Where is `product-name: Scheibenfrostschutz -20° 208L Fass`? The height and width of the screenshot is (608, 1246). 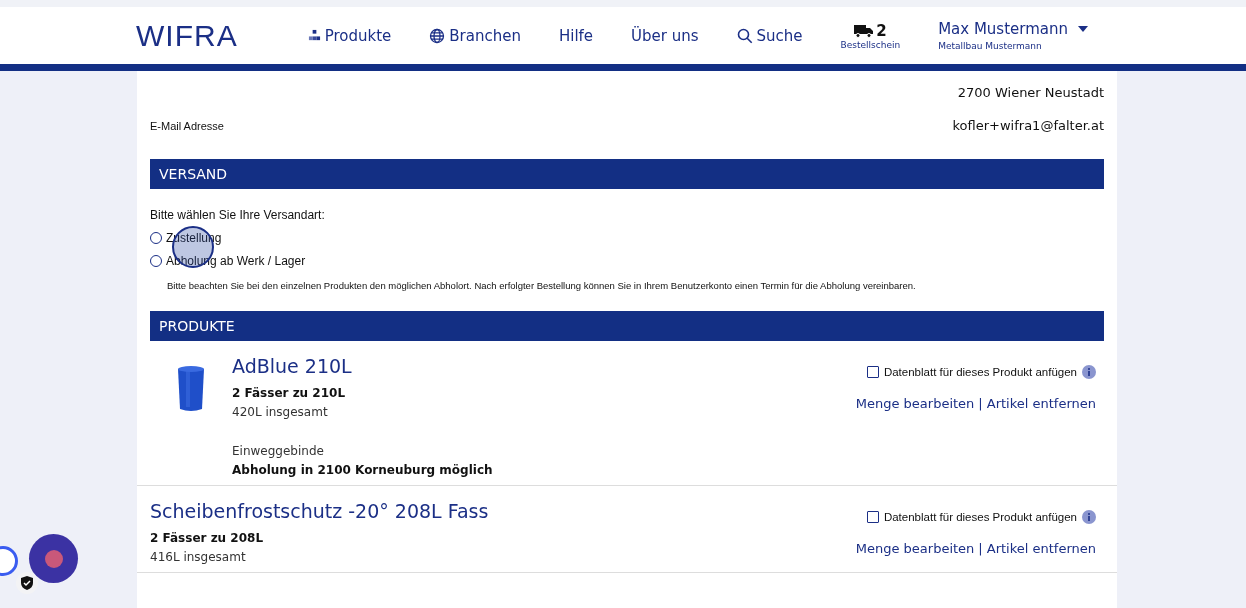 product-name: Scheibenfrostschutz -20° 208L Fass is located at coordinates (319, 511).